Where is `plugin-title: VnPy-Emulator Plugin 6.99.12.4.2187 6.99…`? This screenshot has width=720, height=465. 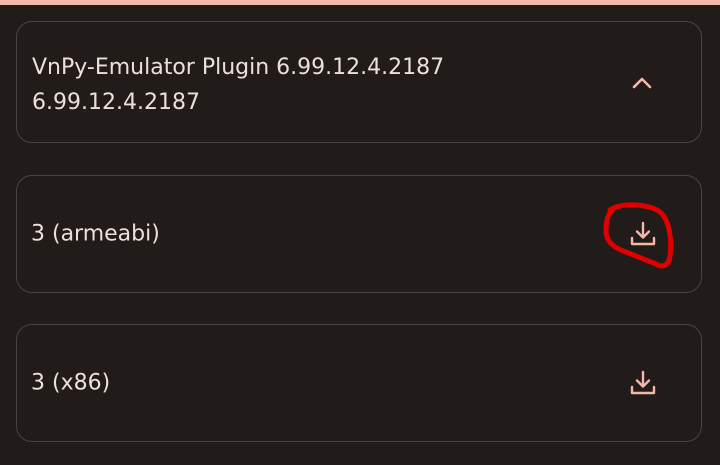
plugin-title: VnPy-Emulator Plugin 6.99.12.4.2187 6.99… is located at coordinates (238, 85).